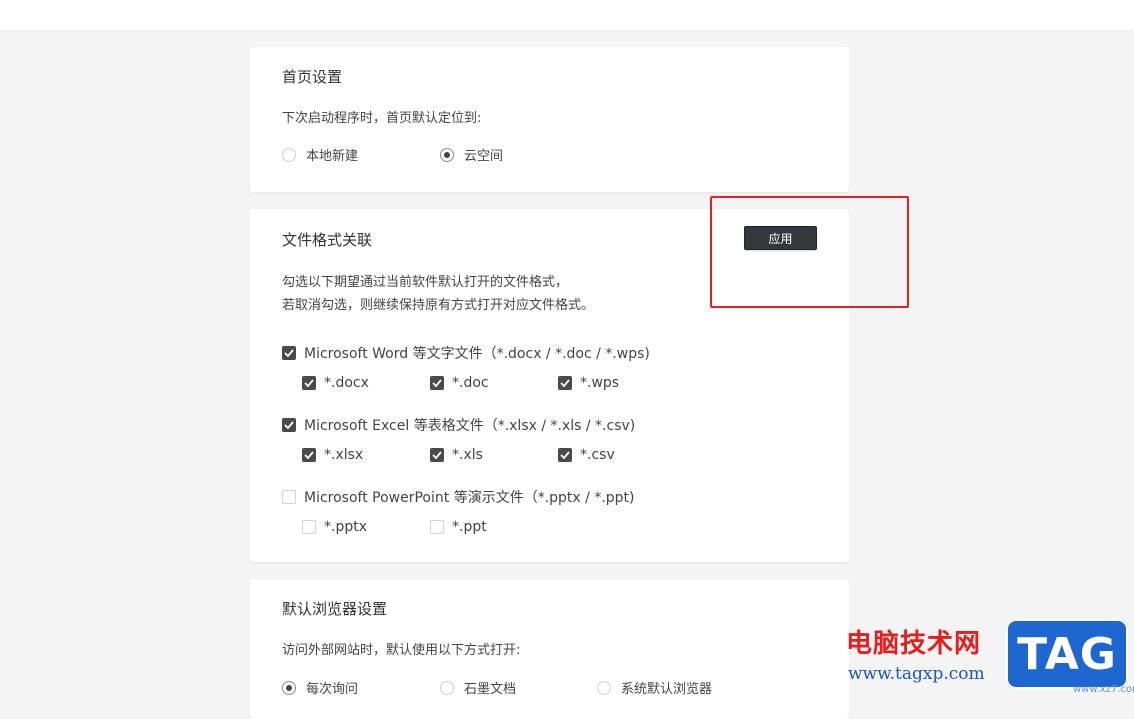 Image resolution: width=1134 pixels, height=719 pixels. Describe the element at coordinates (484, 156) in the screenshot. I see `radio-label: 云空间` at that location.